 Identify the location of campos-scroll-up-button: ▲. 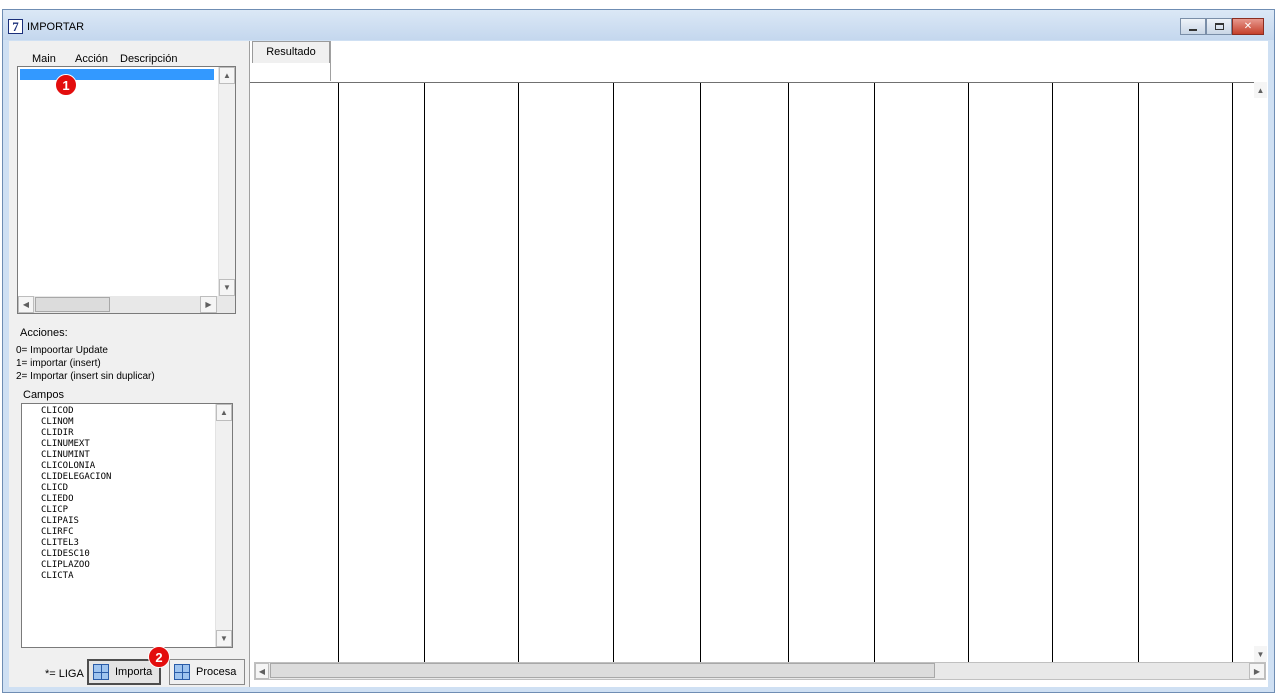
(224, 412).